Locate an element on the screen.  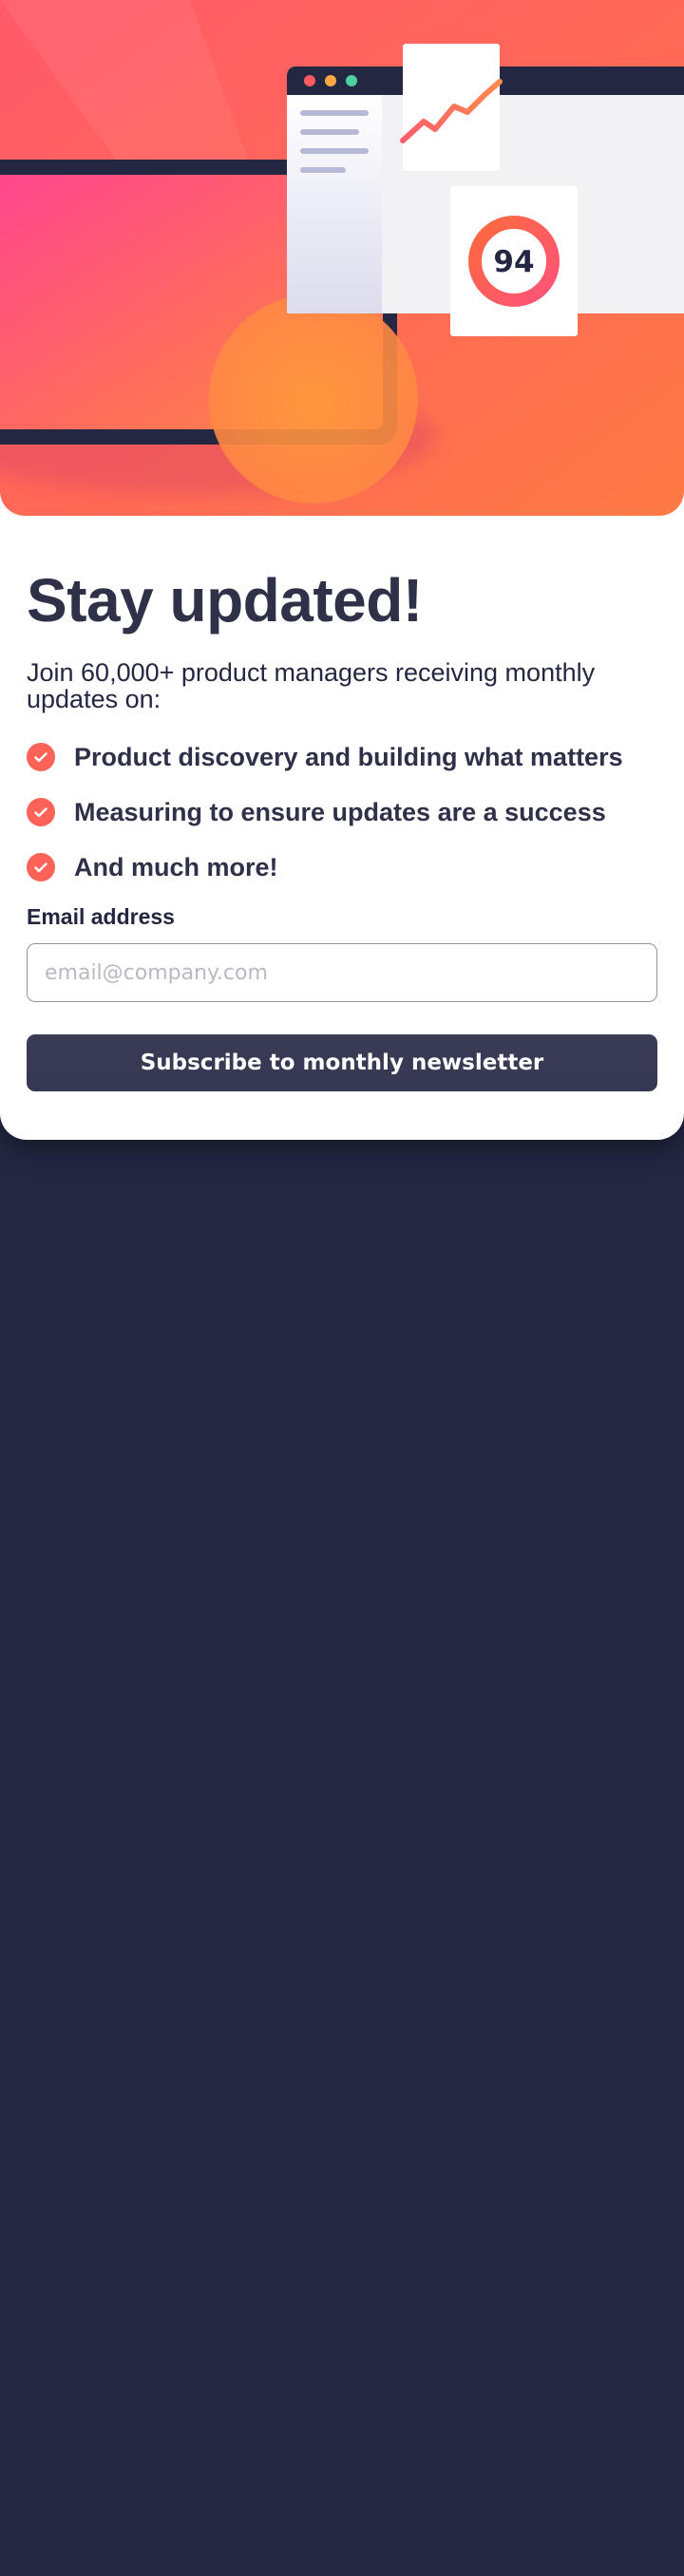
email-input is located at coordinates (342, 972).